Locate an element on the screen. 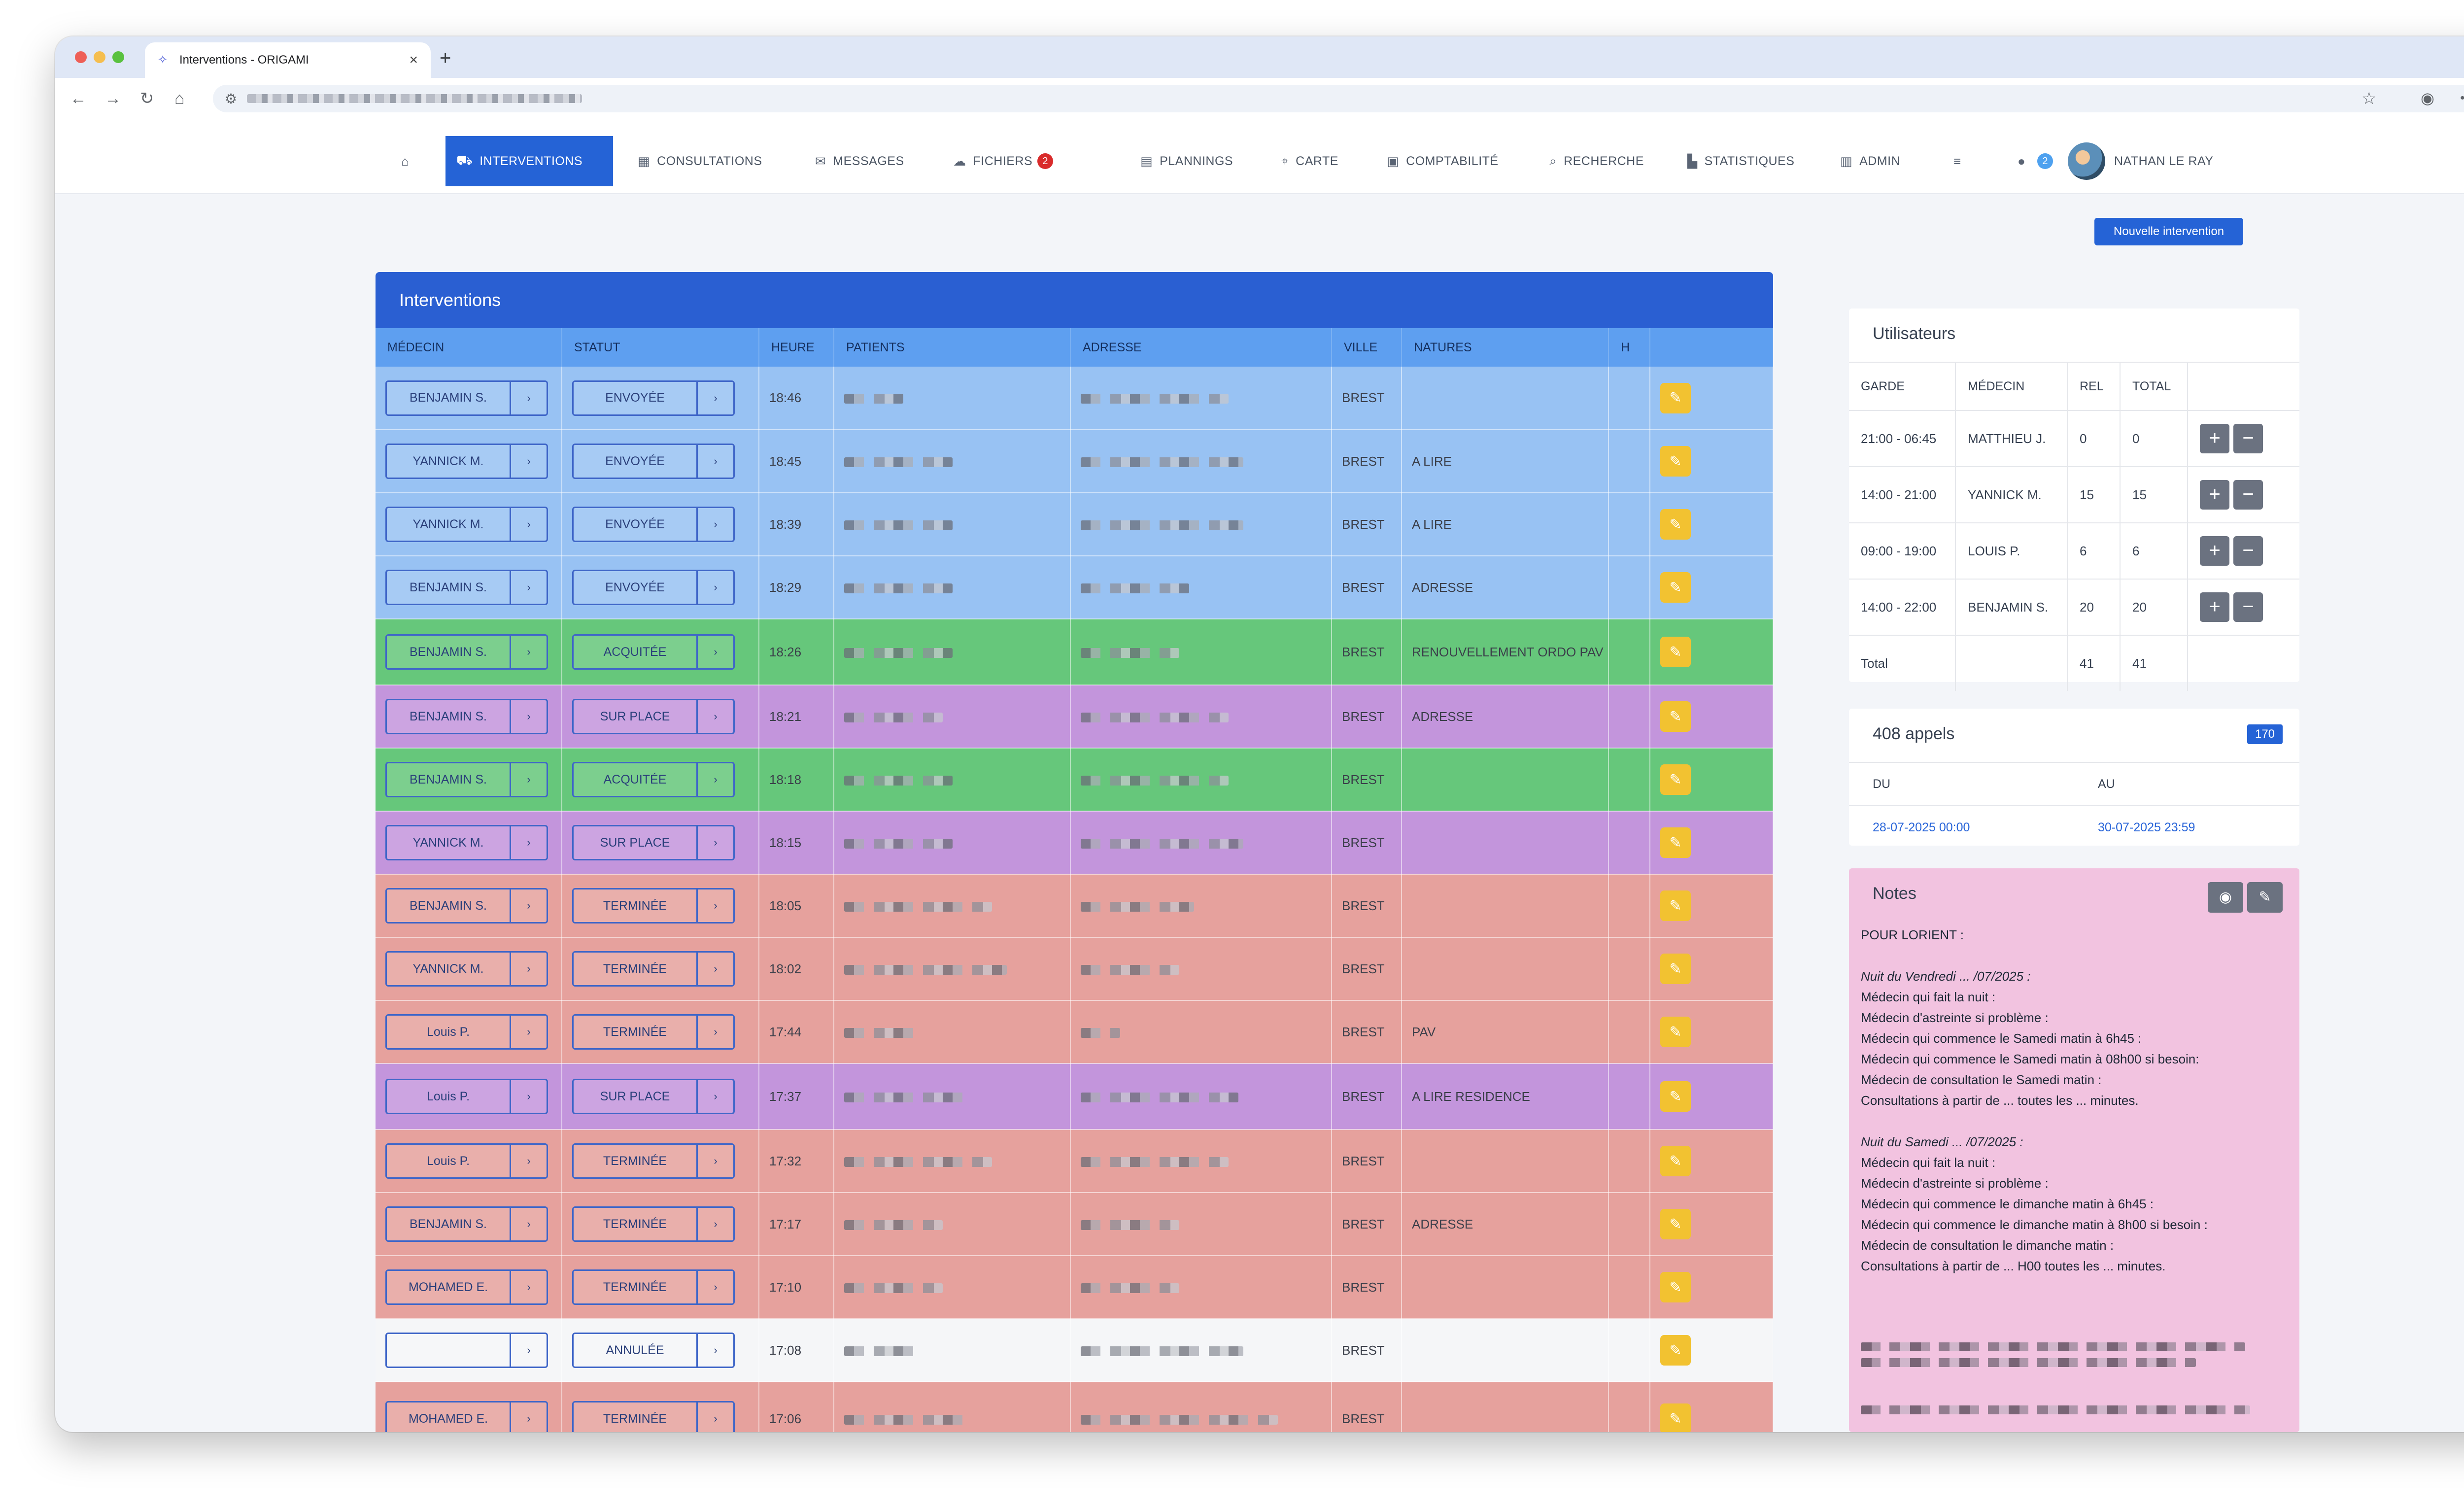 The height and width of the screenshot is (1505, 2464). nav-consultations: ▦ CONSULTATIONS is located at coordinates (700, 161).